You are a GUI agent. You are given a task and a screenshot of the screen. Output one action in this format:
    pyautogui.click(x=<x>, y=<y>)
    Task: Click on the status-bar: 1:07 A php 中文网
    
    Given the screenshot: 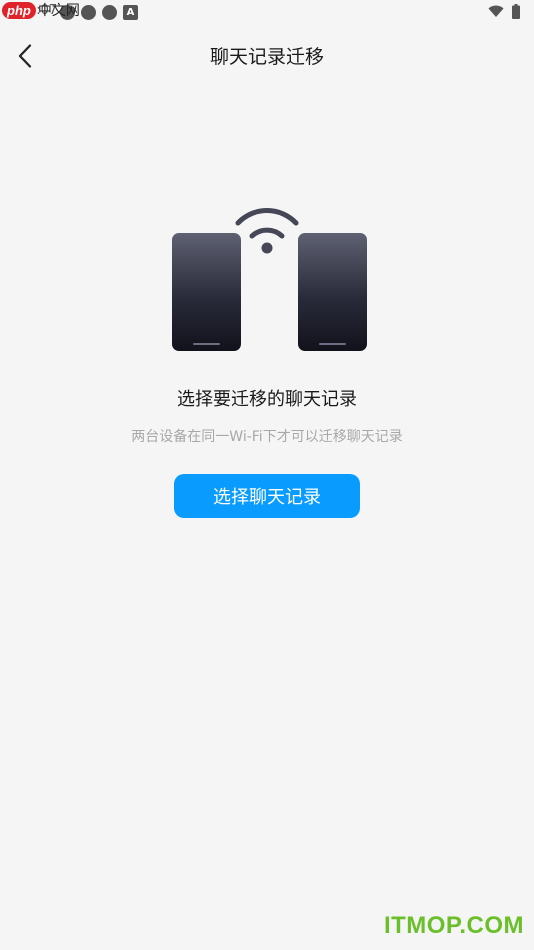 What is the action you would take?
    pyautogui.click(x=267, y=14)
    